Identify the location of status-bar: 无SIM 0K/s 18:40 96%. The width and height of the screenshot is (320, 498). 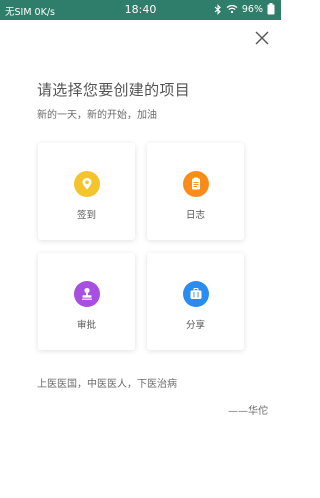
(140, 10).